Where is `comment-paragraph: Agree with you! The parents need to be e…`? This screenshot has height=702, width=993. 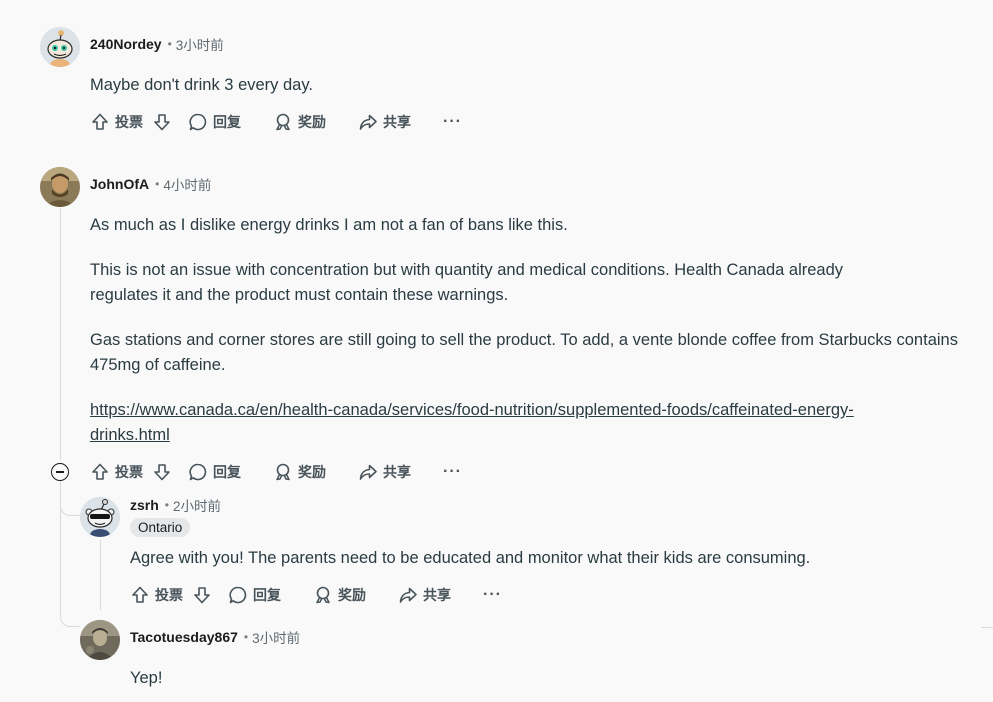 comment-paragraph: Agree with you! The parents need to be e… is located at coordinates (470, 558).